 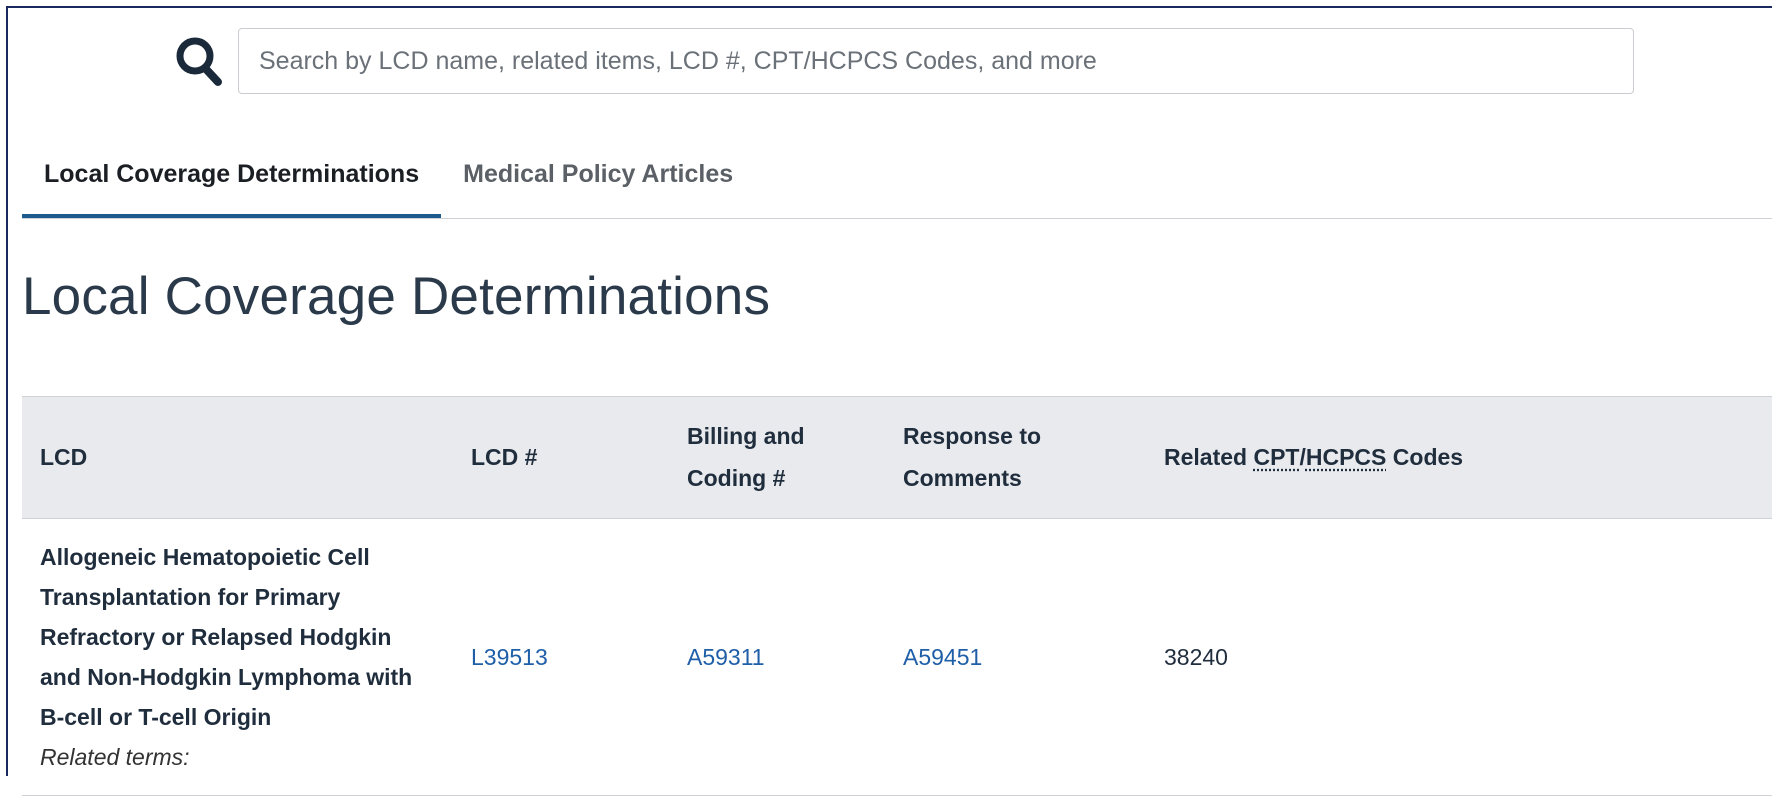 I want to click on tab-local-coverage-determinations: Local Coverage Determinations, so click(x=232, y=183).